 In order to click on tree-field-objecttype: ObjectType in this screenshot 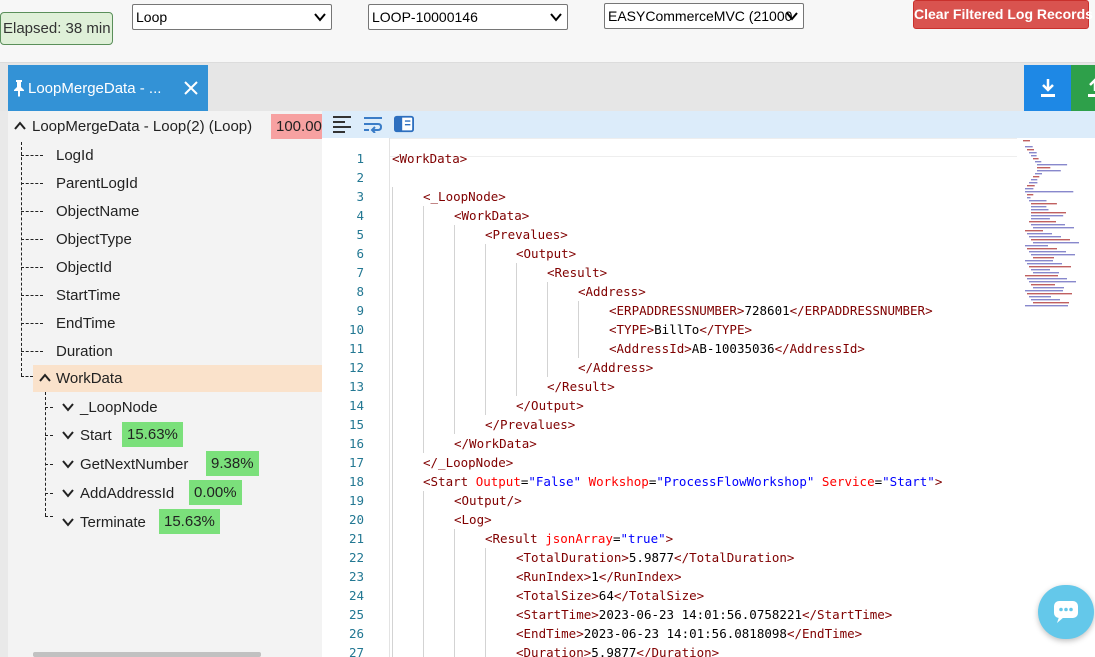, I will do `click(94, 239)`.